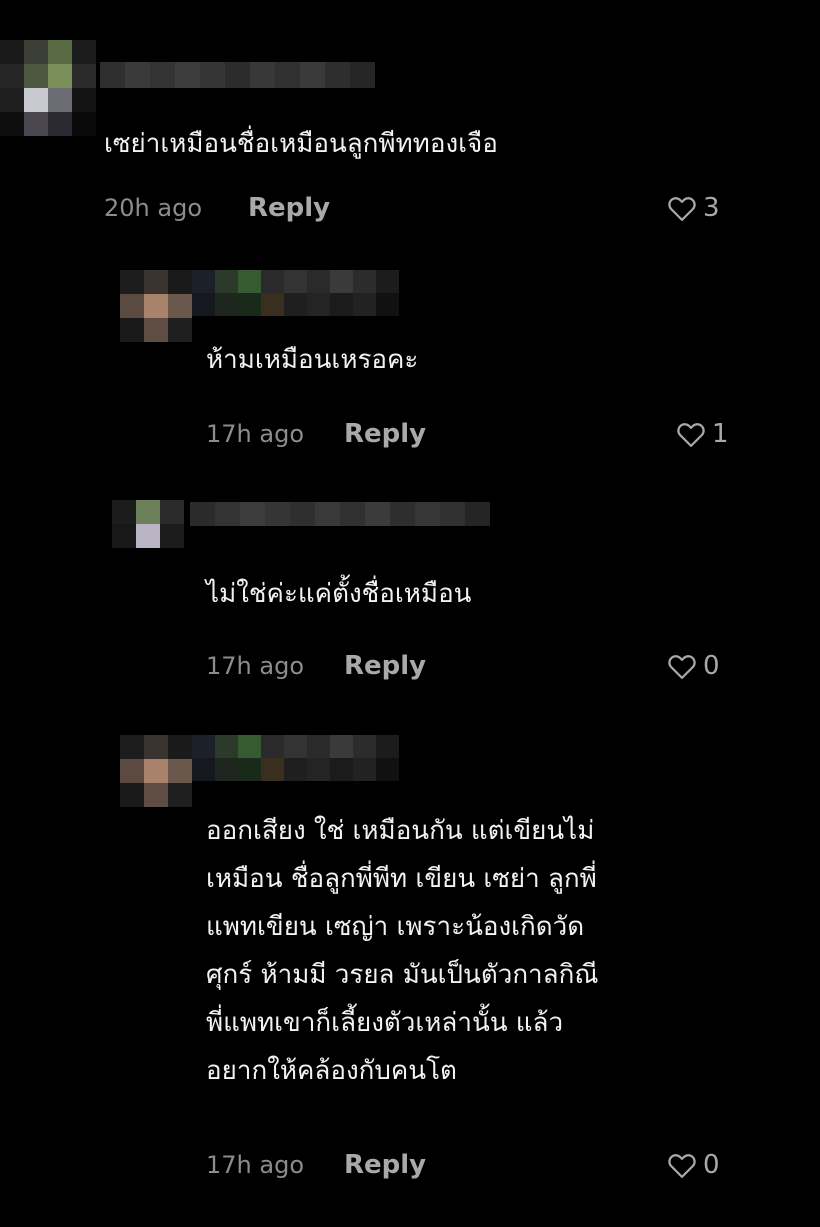 This screenshot has width=820, height=1227. Describe the element at coordinates (153, 208) in the screenshot. I see `comment-timestamp: 20h ago` at that location.